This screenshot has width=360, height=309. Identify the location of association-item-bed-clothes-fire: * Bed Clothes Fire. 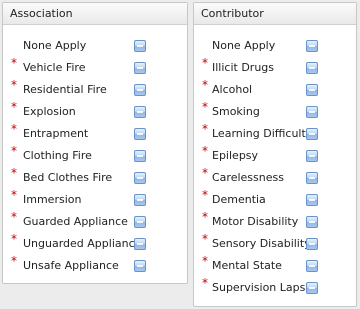
(95, 178).